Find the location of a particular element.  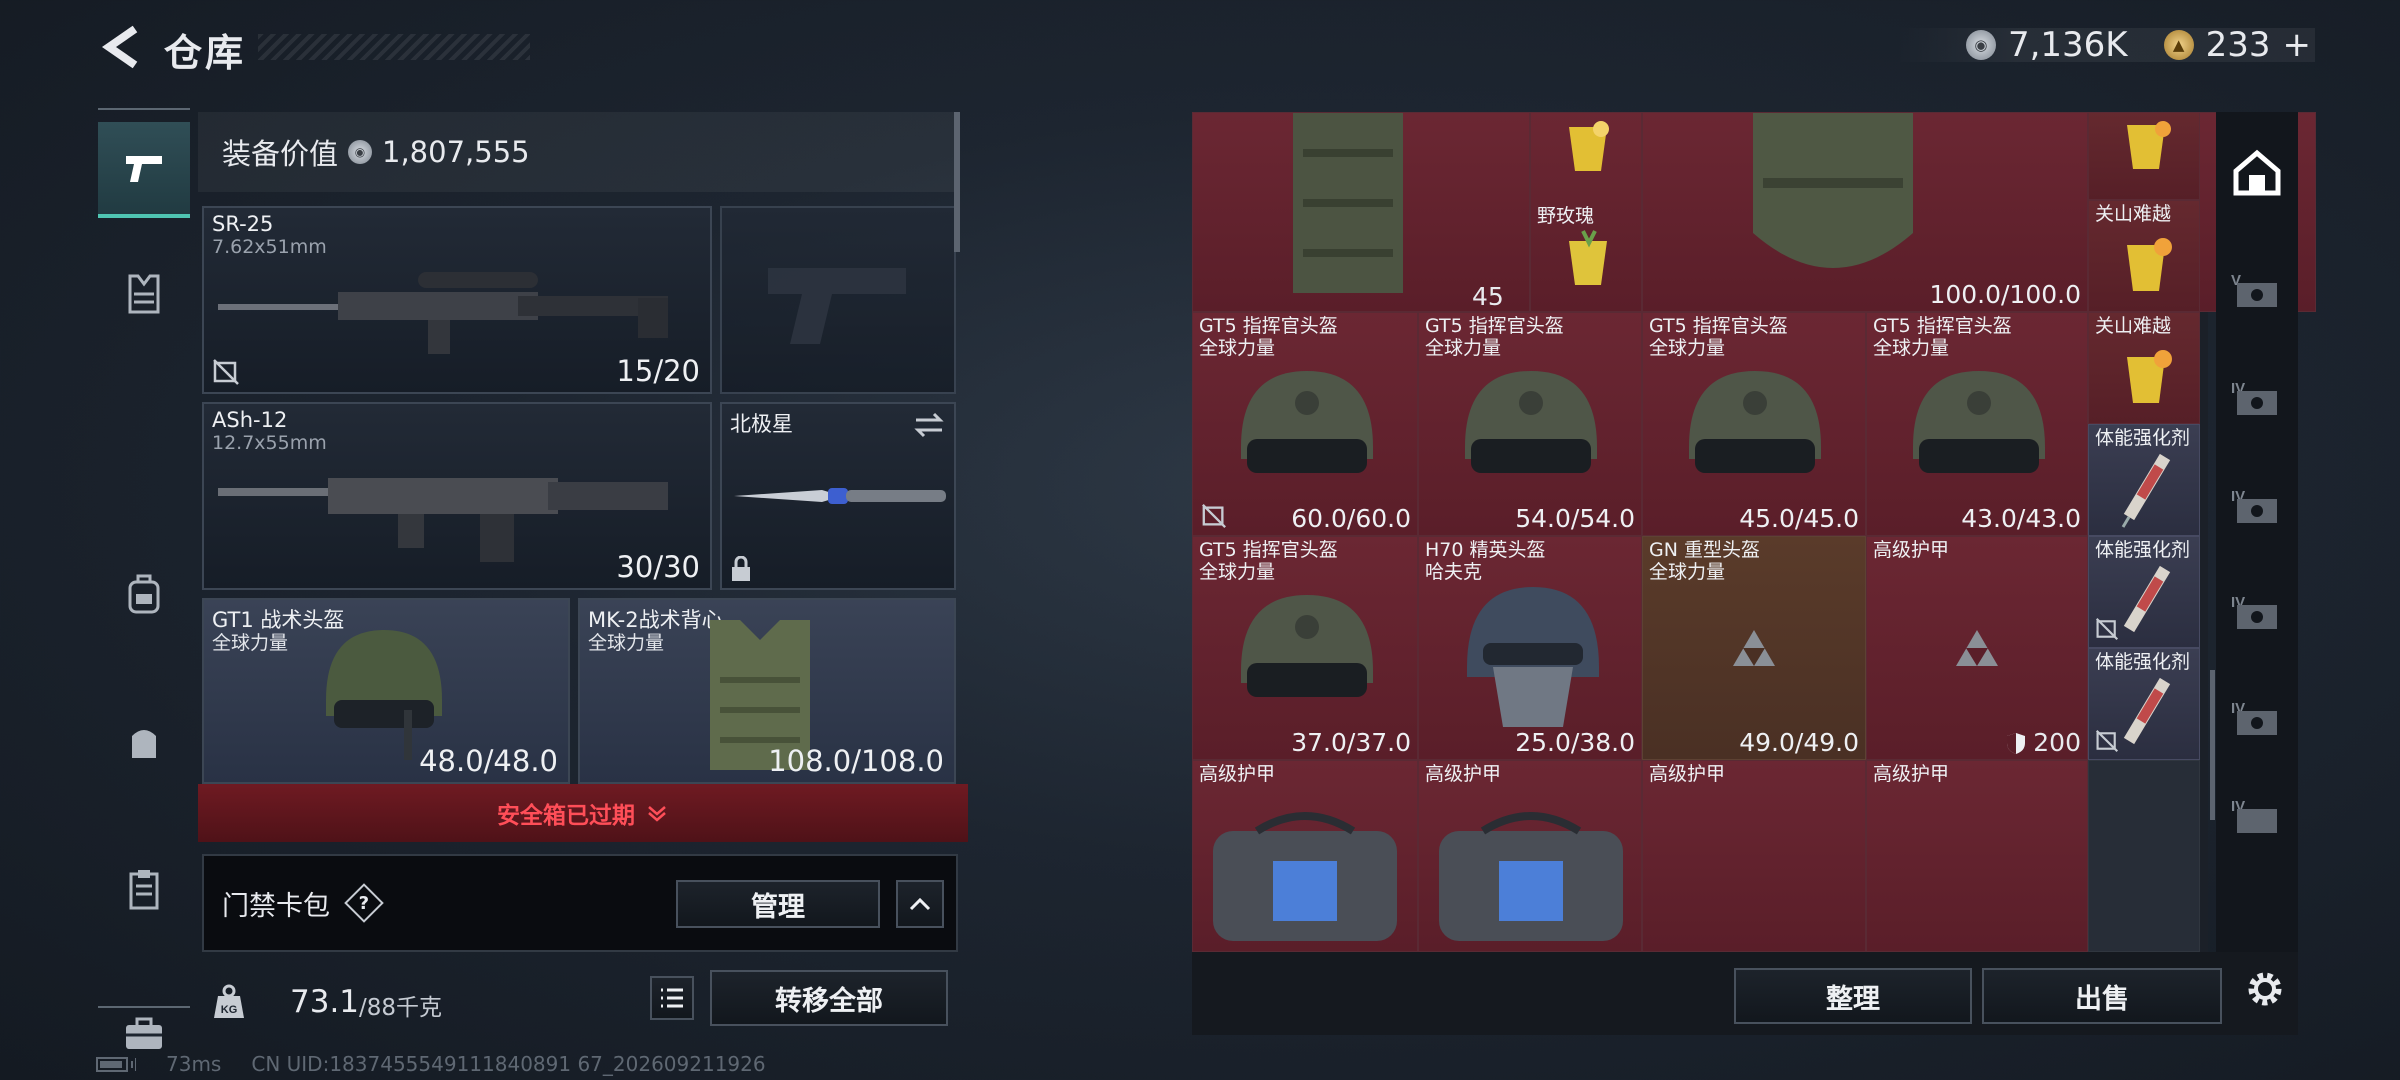

h70-helmet-image is located at coordinates (1533, 657).